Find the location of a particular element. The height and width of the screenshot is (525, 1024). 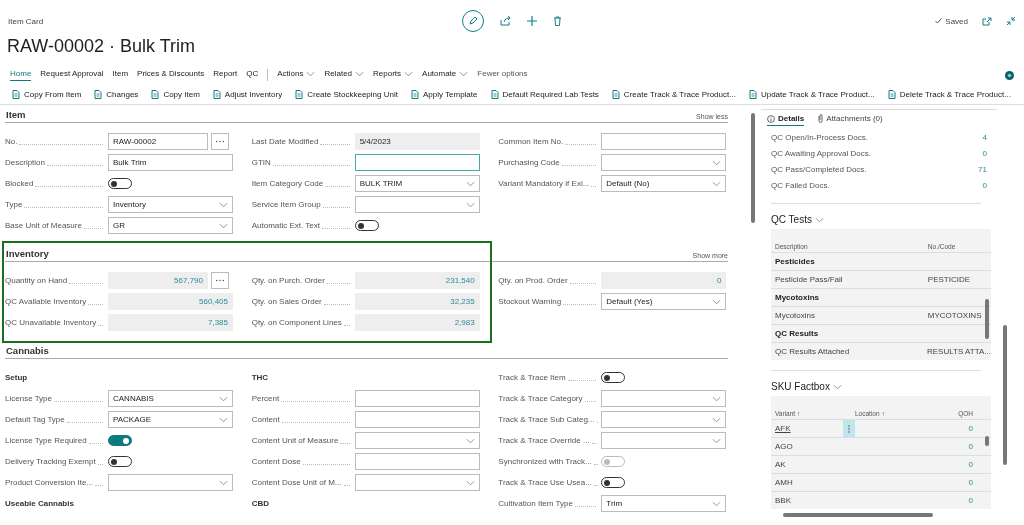

table-cell-text: PESTICIDE is located at coordinates (949, 279).